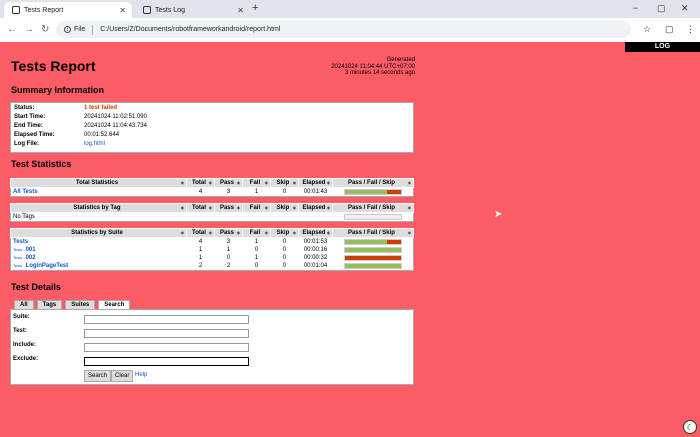 This screenshot has height=437, width=700. Describe the element at coordinates (315, 266) in the screenshot. I see `elapsed-cell: 00:01:04` at that location.